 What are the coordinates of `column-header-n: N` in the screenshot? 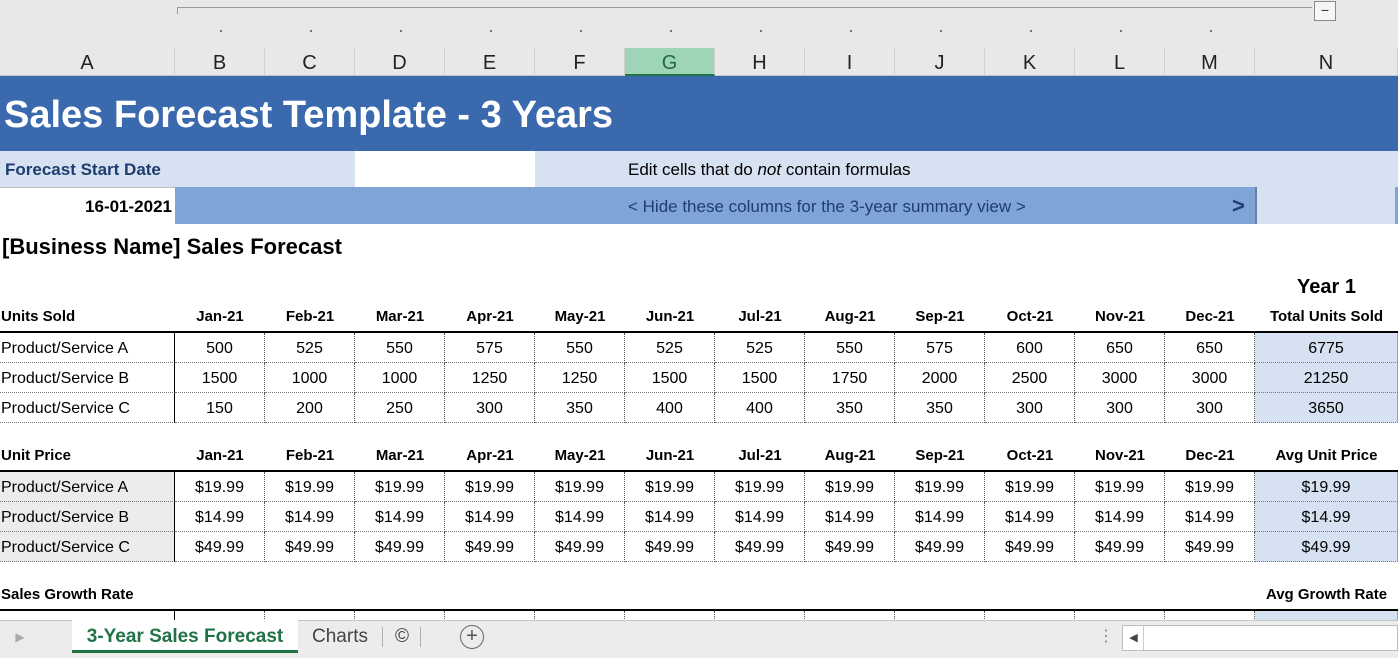 It's located at (1326, 62).